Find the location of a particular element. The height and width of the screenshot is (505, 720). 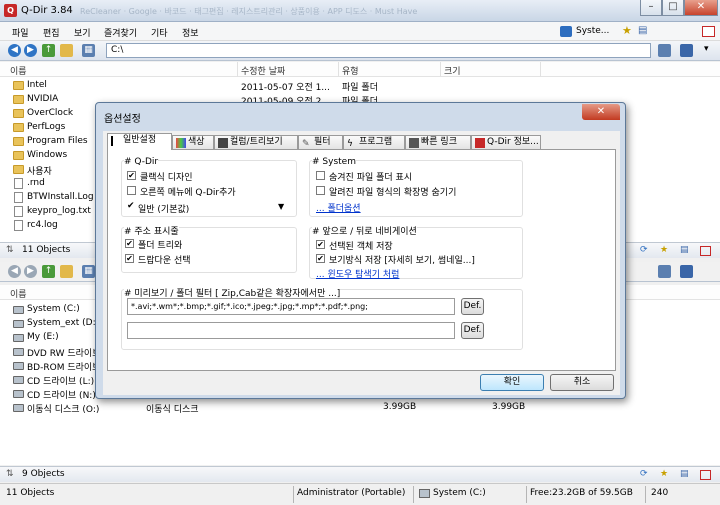

menu-favorites: 즐겨찾기 is located at coordinates (120, 32).